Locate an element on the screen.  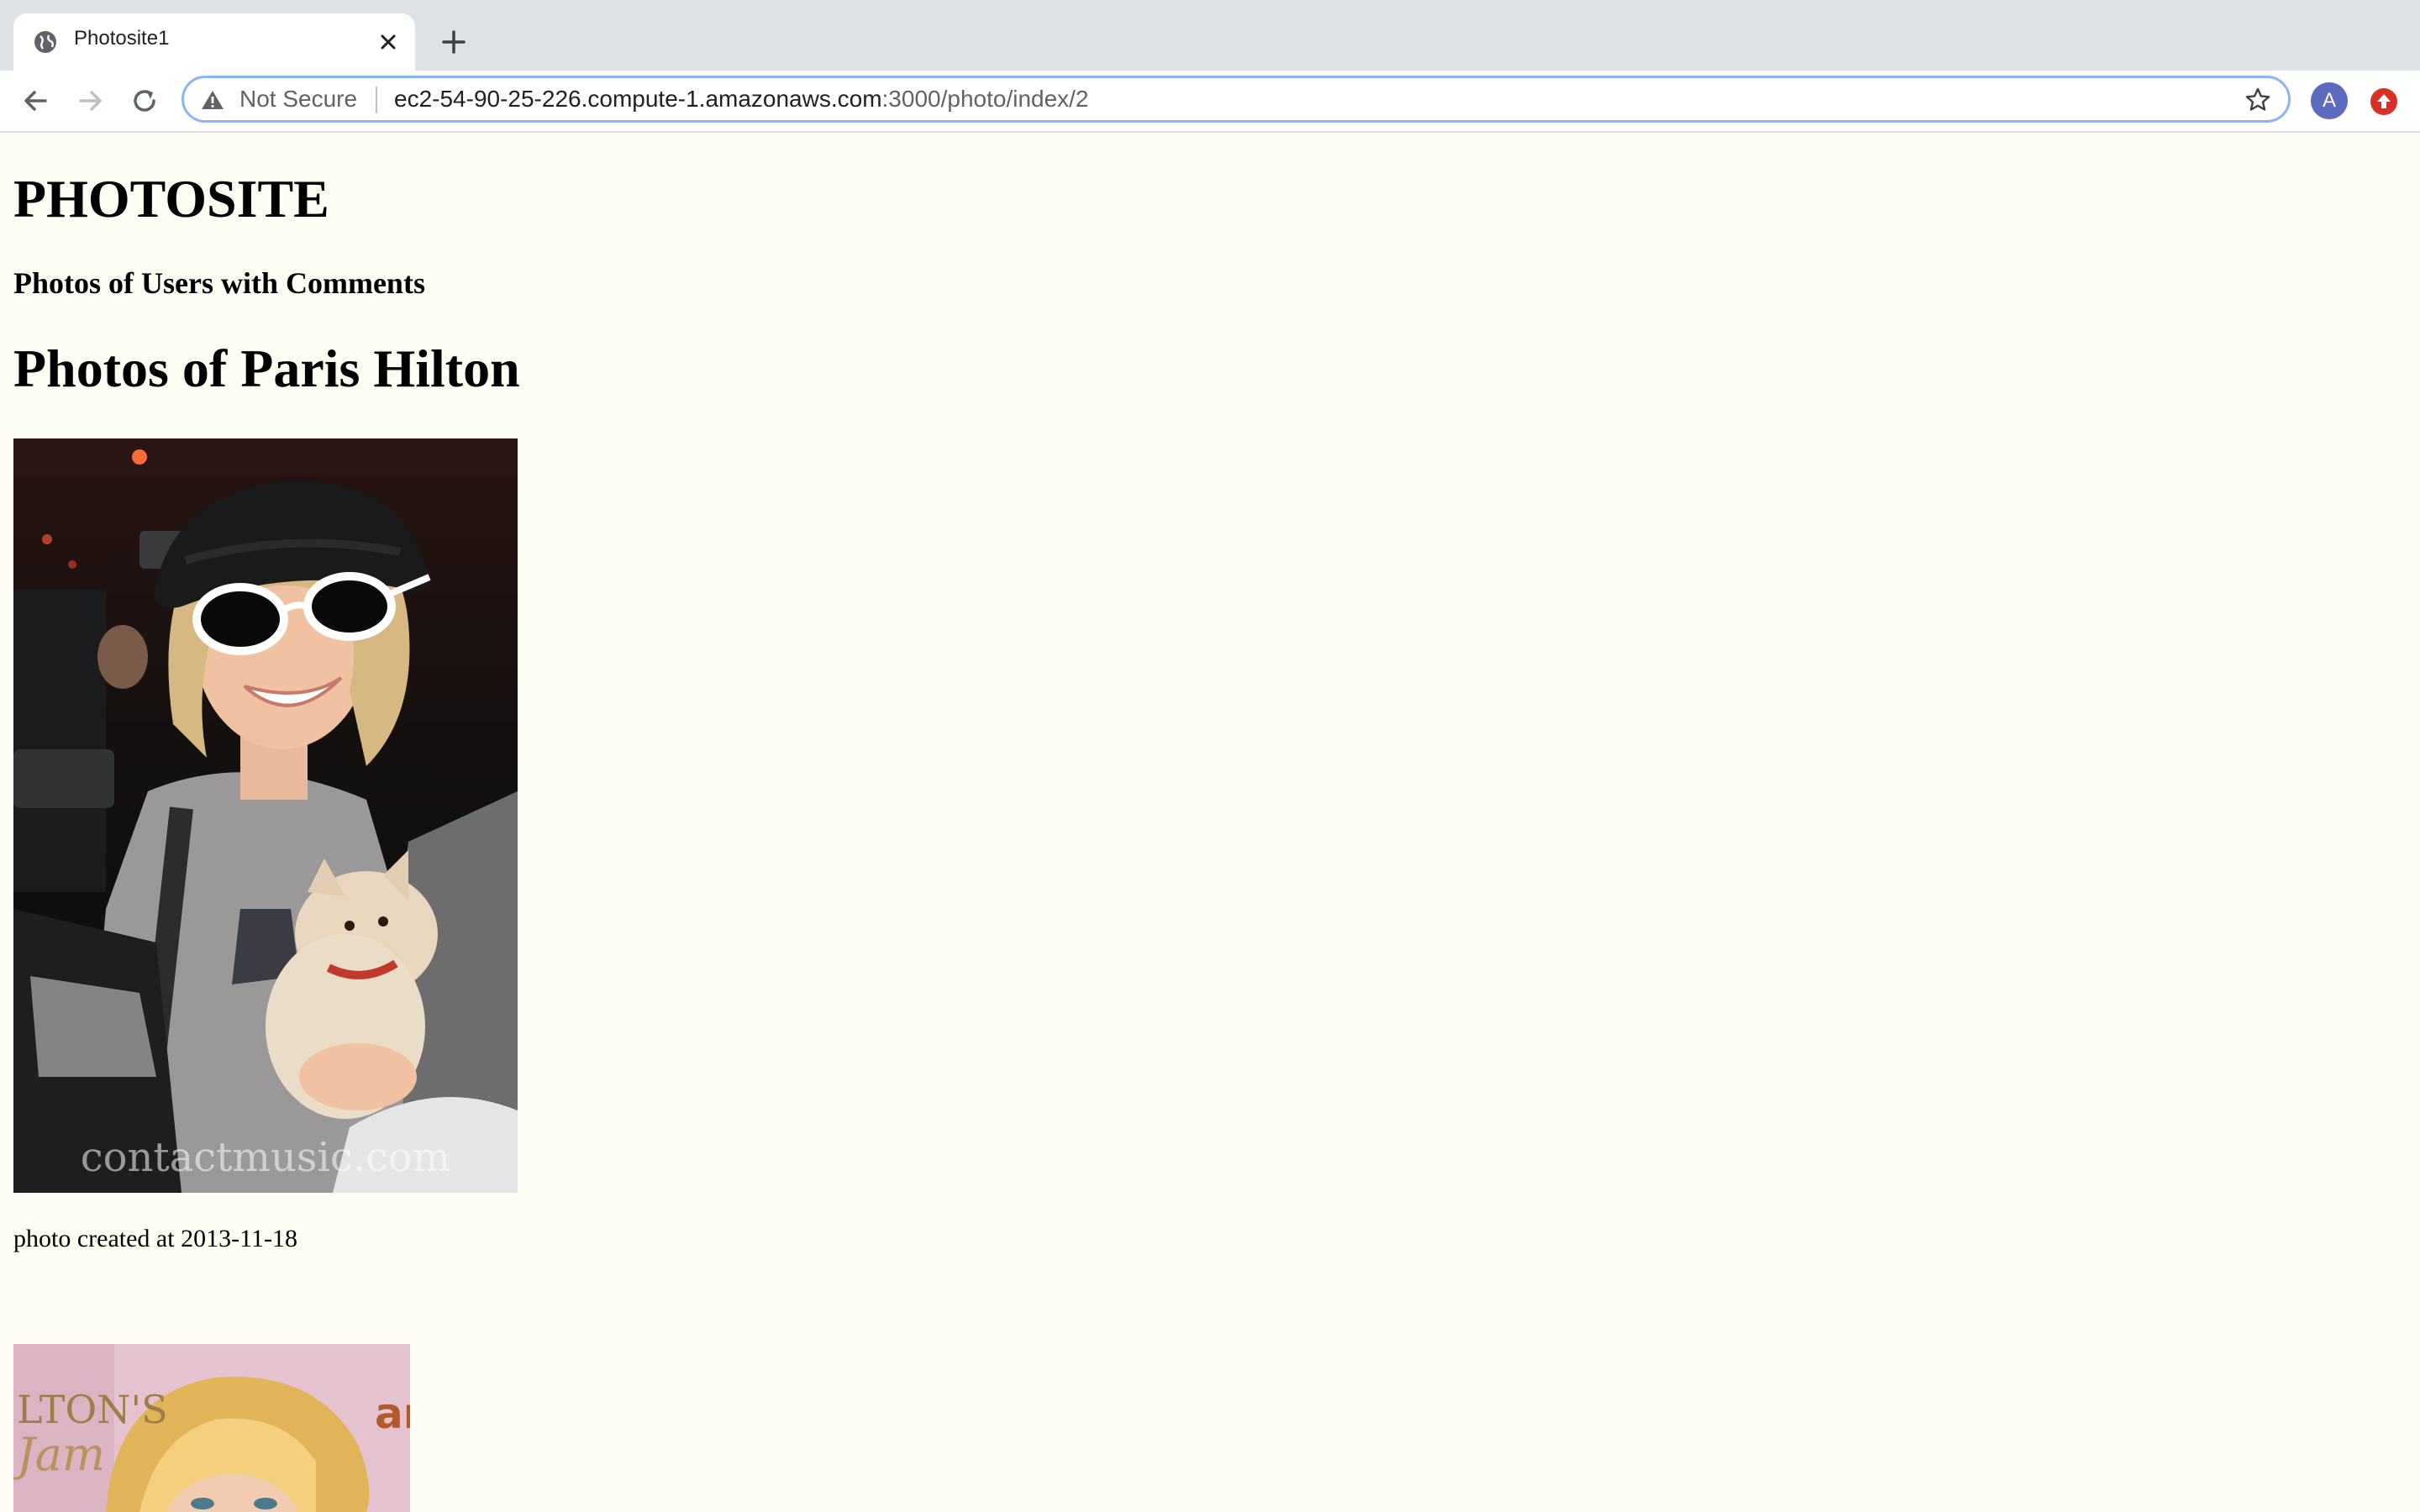
url-path: :3000/photo/index/2 is located at coordinates (985, 99).